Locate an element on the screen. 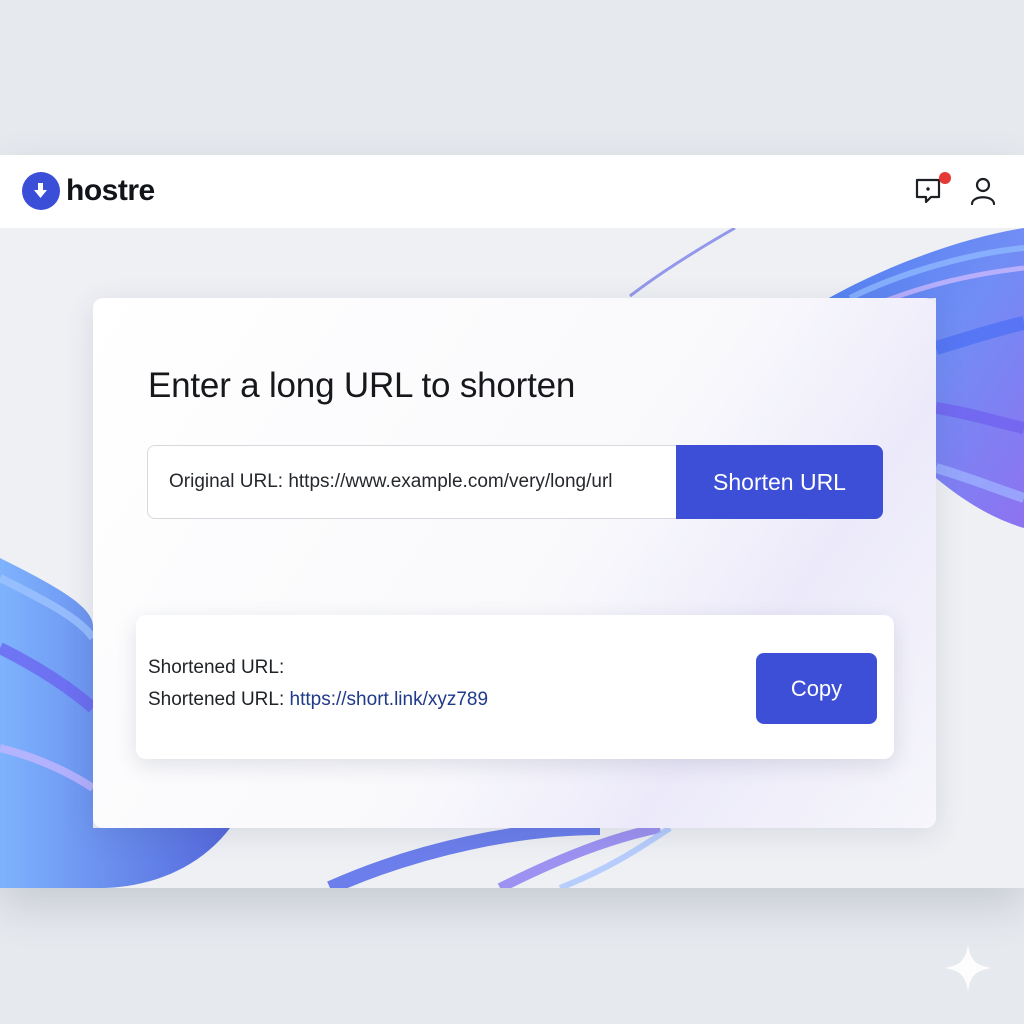  page-title: Enter a long URL to shorten is located at coordinates (362, 385).